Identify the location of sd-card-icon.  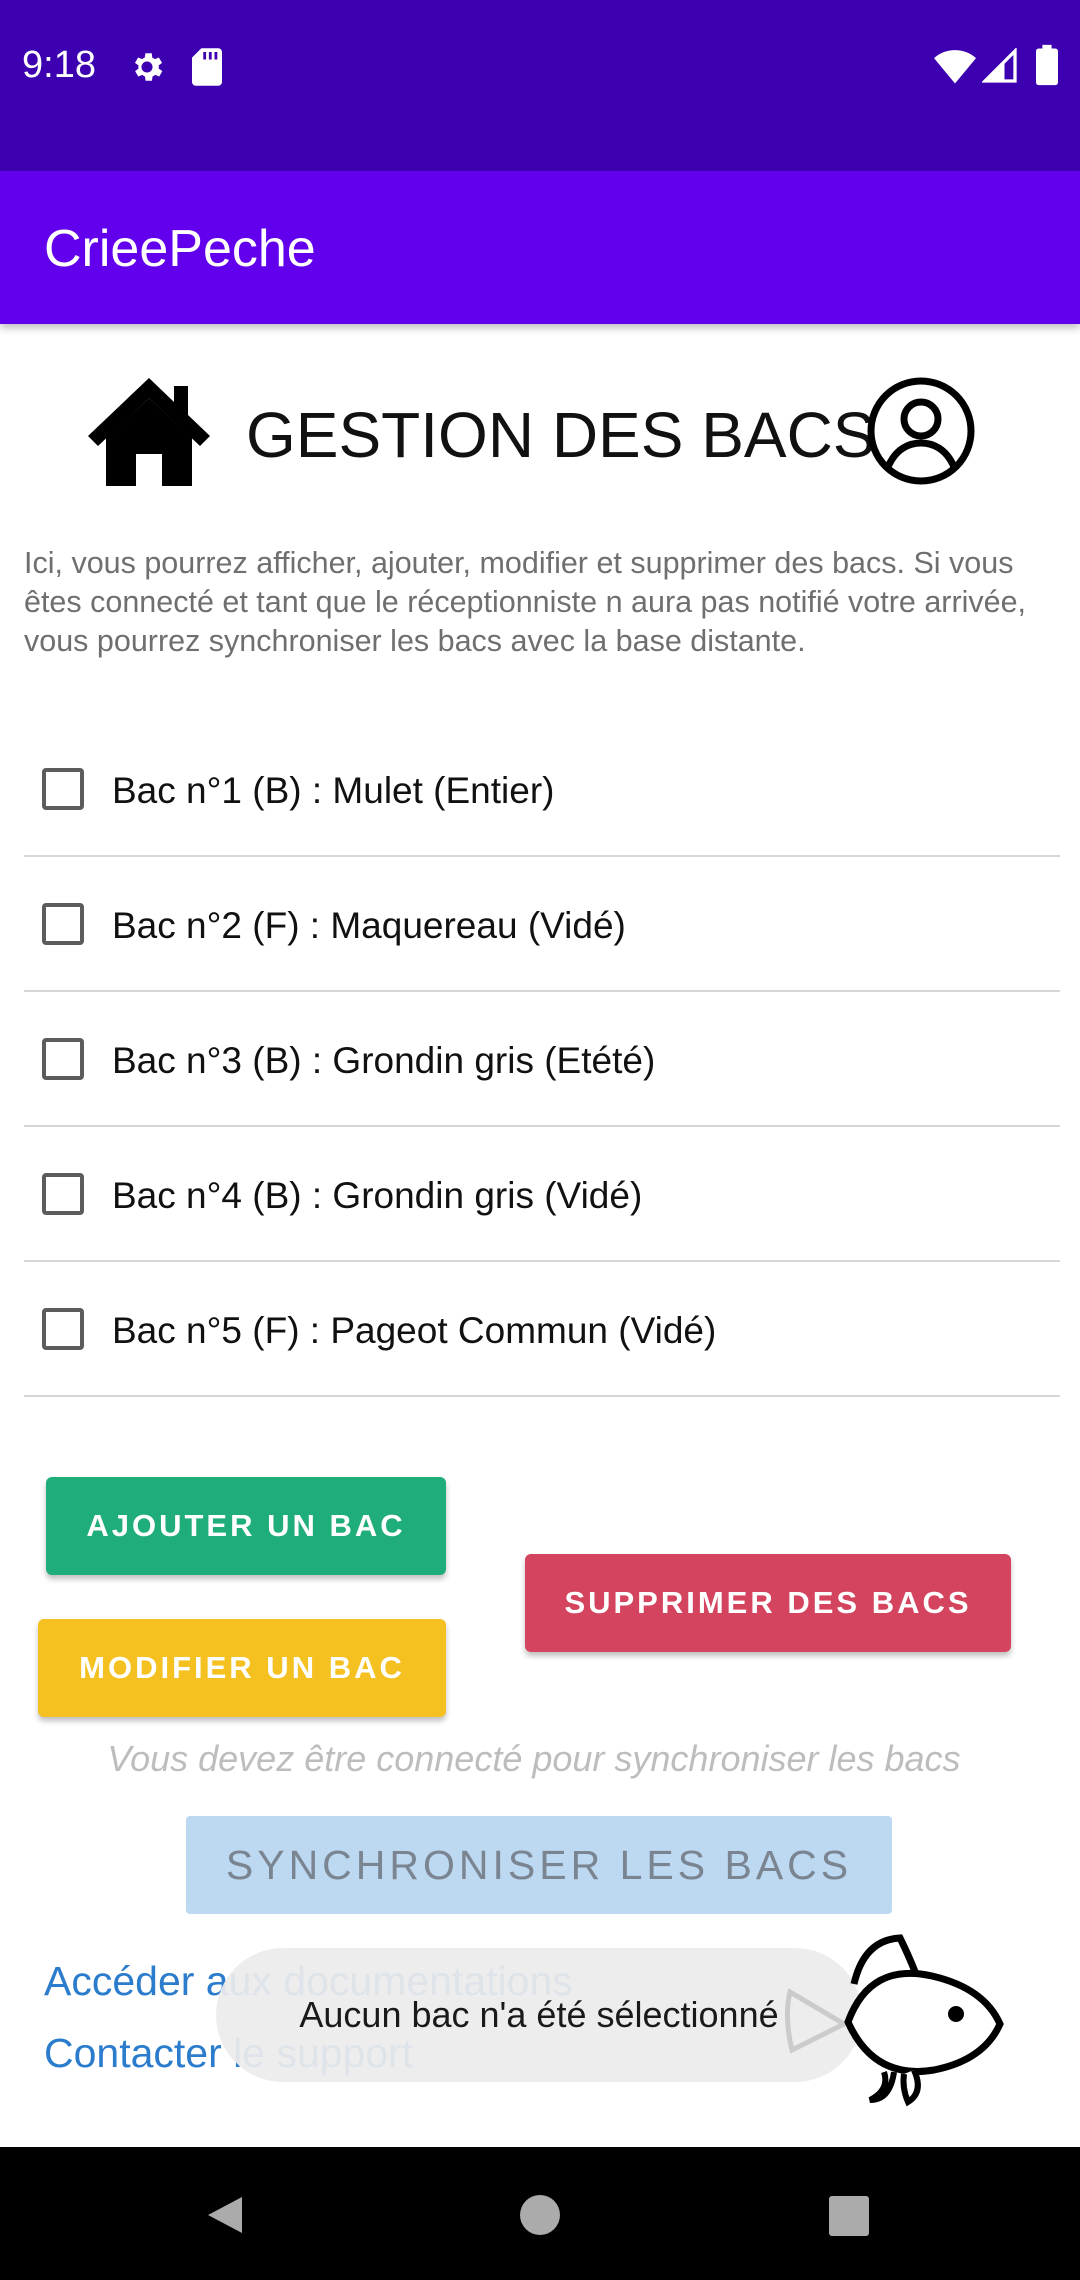
(207, 67).